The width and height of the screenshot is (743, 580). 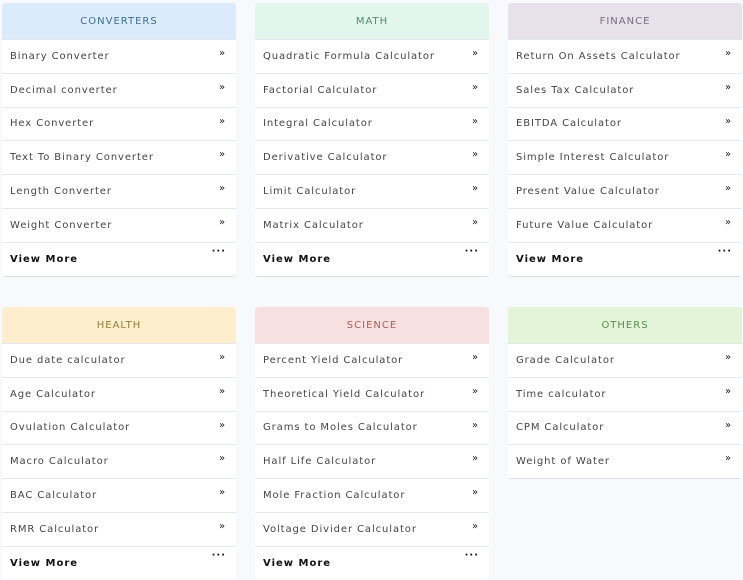 I want to click on calculator-link-label: Return On Assets Calculator, so click(x=598, y=56).